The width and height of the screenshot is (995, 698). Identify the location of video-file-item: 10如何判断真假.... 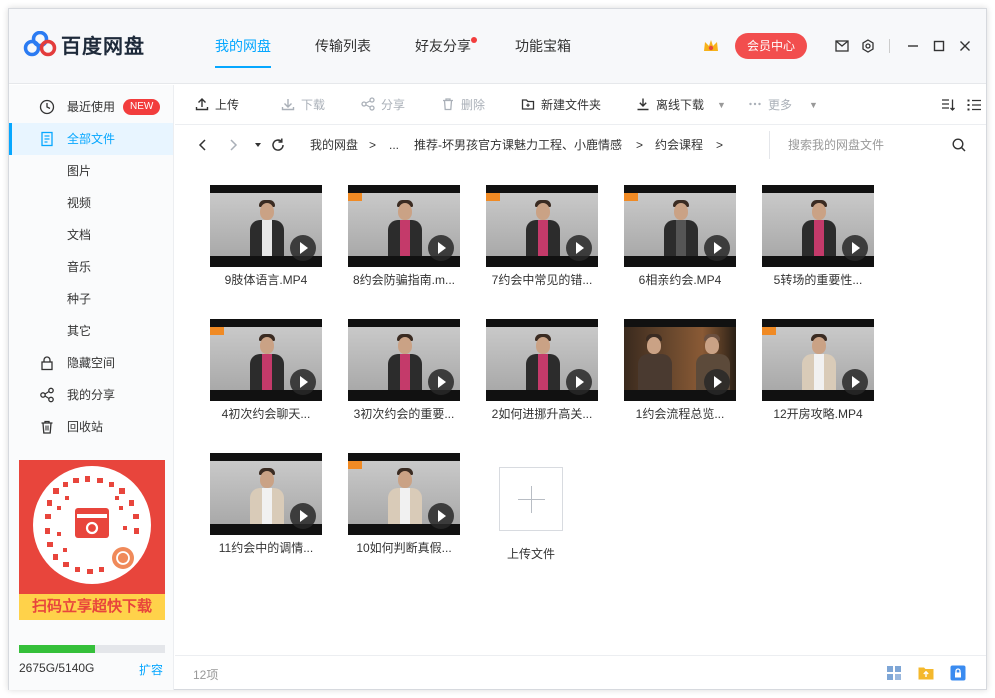
(398, 501).